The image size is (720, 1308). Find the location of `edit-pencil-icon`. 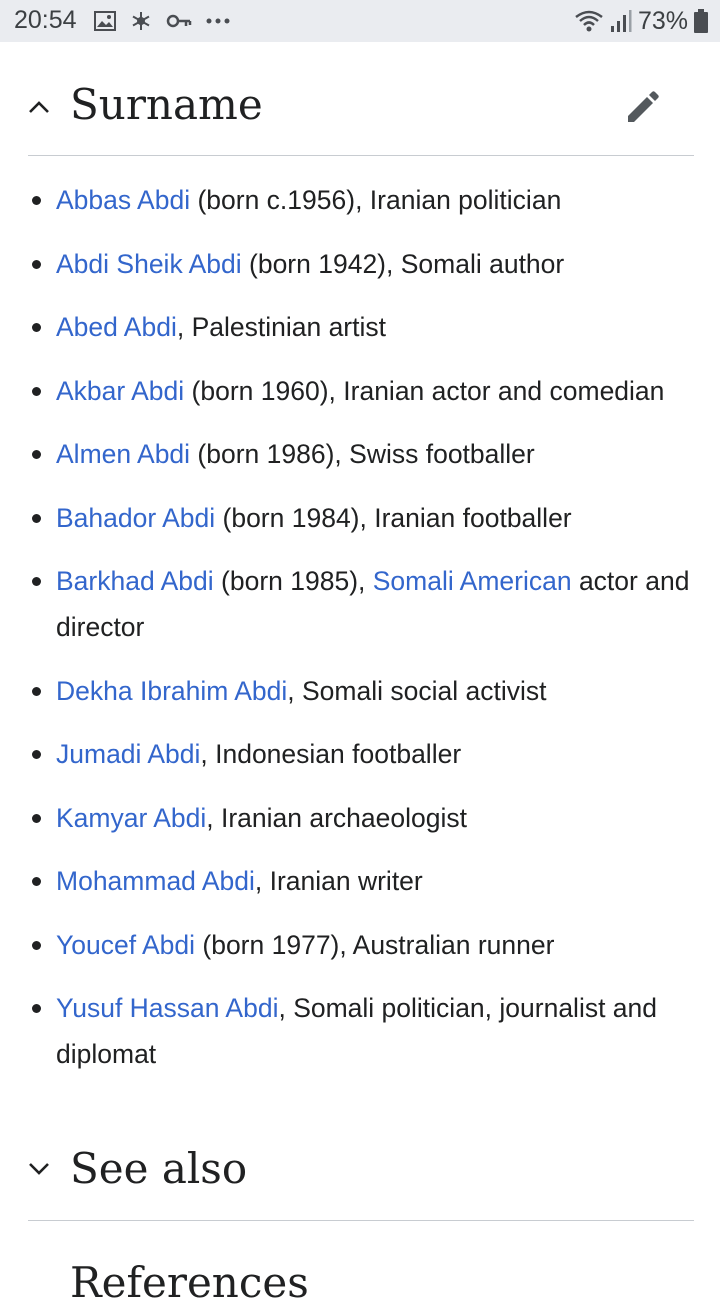

edit-pencil-icon is located at coordinates (644, 106).